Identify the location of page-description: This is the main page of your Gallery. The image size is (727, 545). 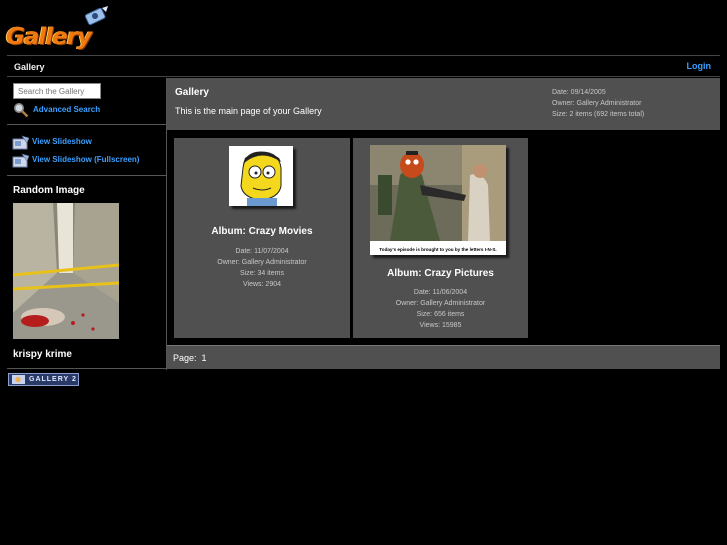
(248, 111).